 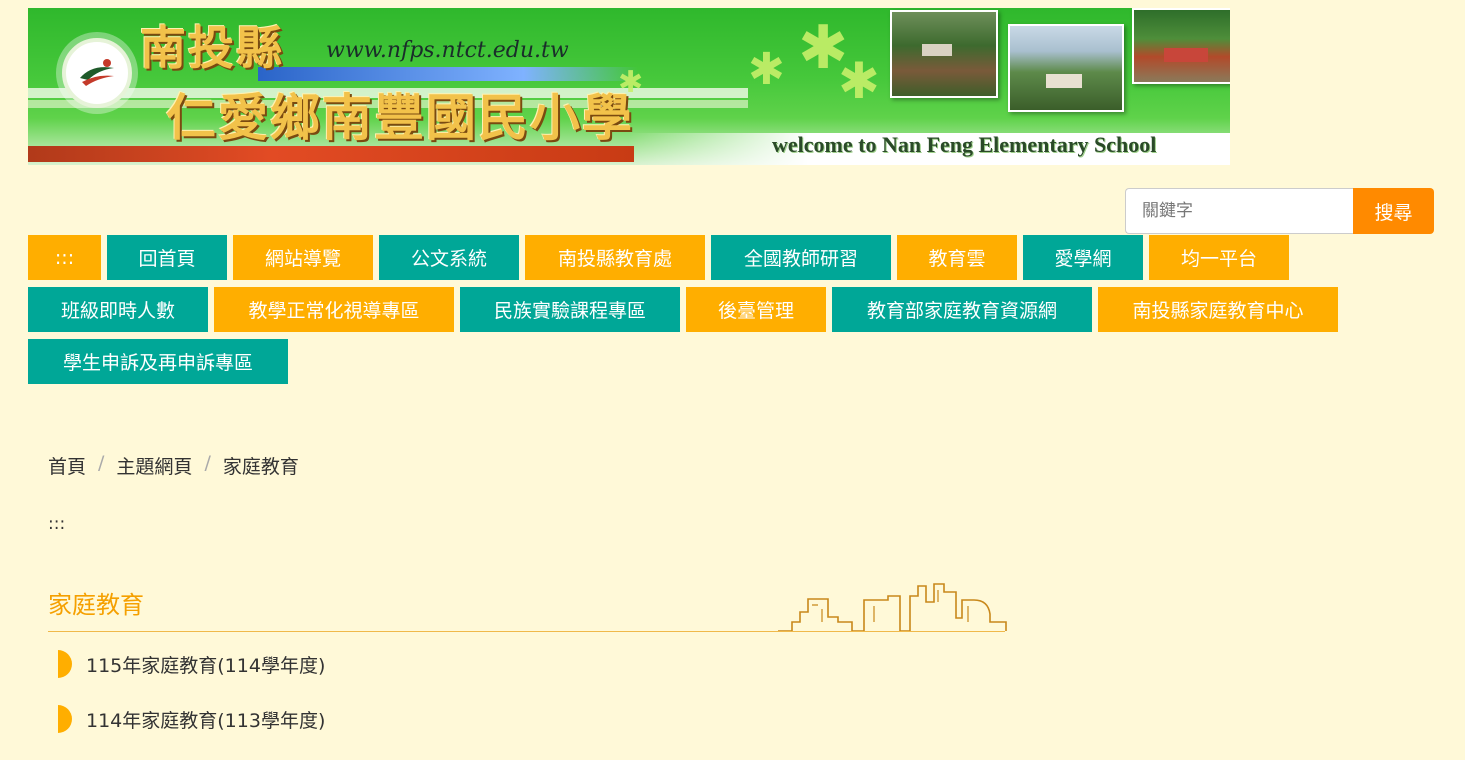 What do you see at coordinates (1239, 211) in the screenshot?
I see `search-input` at bounding box center [1239, 211].